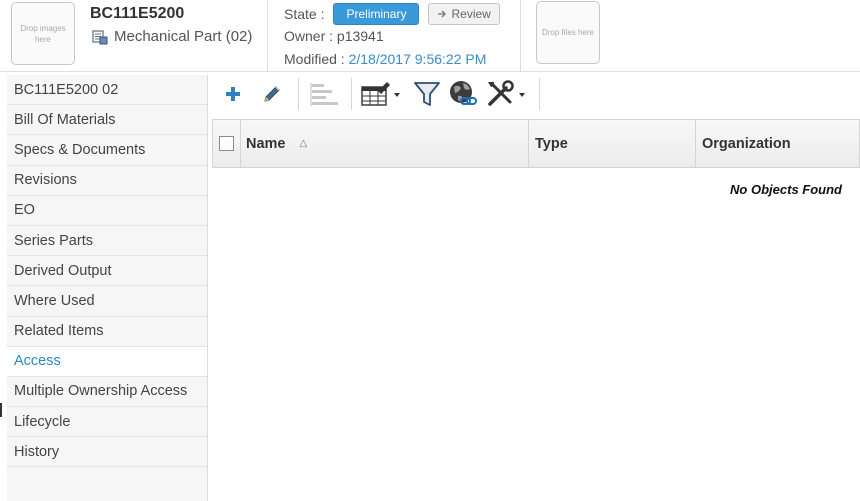  I want to click on sidebar-item-label: Related Items, so click(59, 331).